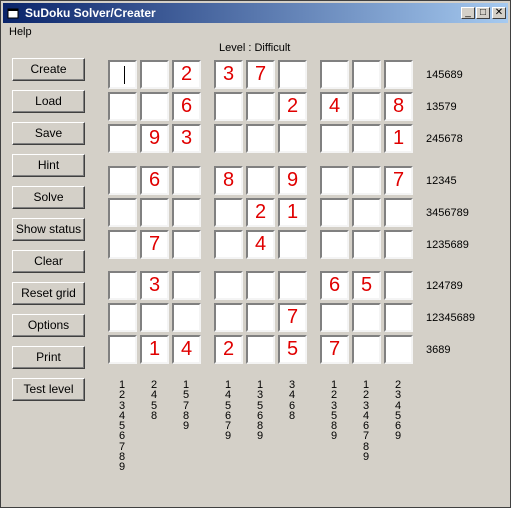 The width and height of the screenshot is (511, 508). Describe the element at coordinates (499, 13) in the screenshot. I see `close-button: ✕` at that location.